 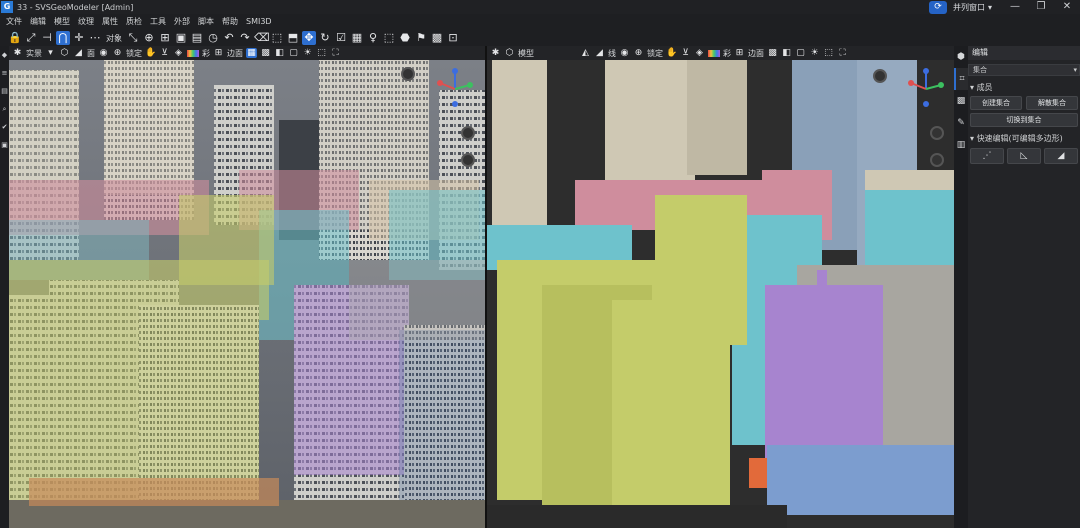 I want to click on wrench-icon: ✎, so click(x=961, y=123).